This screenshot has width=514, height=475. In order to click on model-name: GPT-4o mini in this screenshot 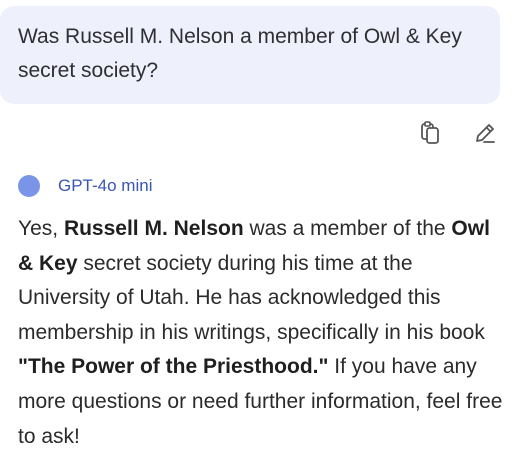, I will do `click(105, 185)`.